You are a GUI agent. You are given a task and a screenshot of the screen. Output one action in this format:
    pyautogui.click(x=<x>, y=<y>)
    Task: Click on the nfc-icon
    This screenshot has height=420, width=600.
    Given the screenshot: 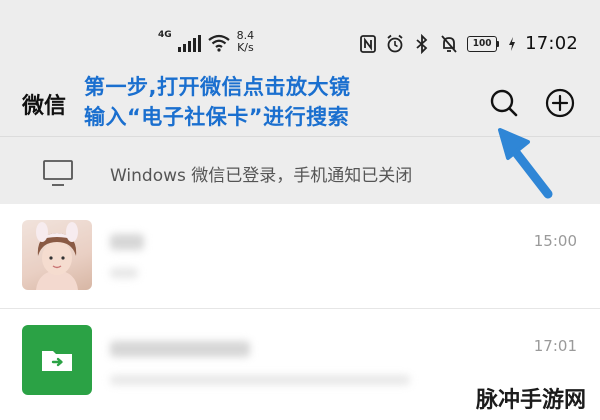 What is the action you would take?
    pyautogui.click(x=368, y=43)
    